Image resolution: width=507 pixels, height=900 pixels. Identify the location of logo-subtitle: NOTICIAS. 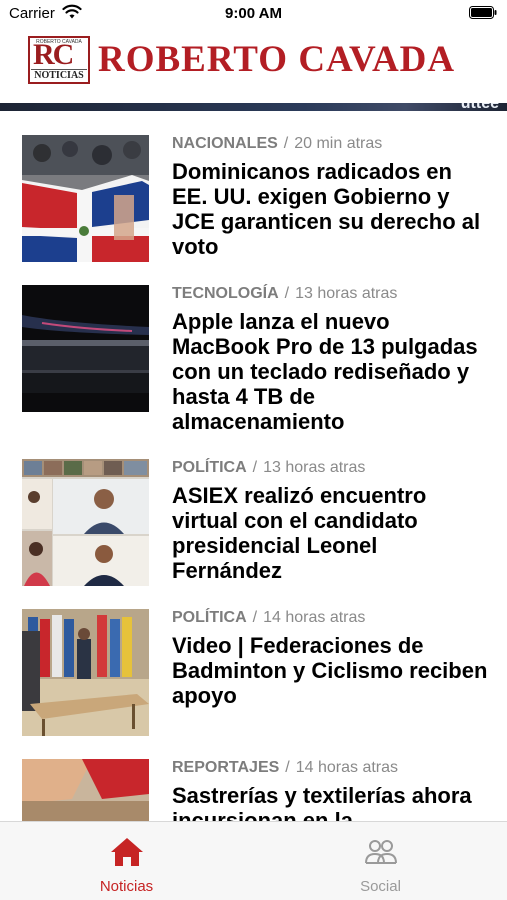
(59, 75).